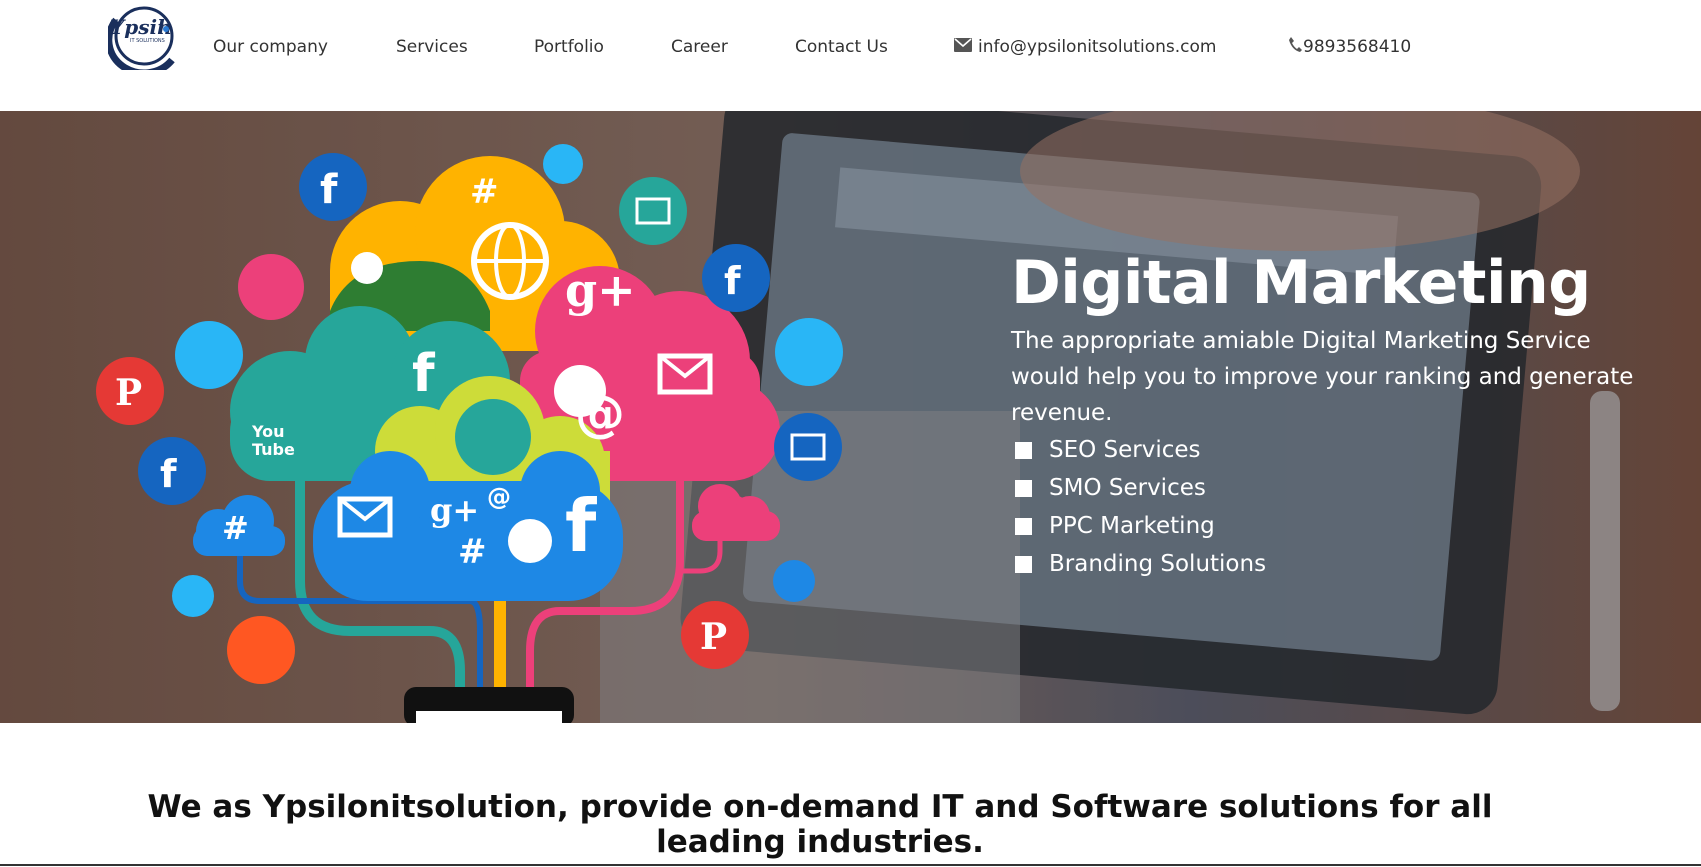 Image resolution: width=1701 pixels, height=867 pixels. What do you see at coordinates (1331, 564) in the screenshot?
I see `list-item: Branding Solutions` at bounding box center [1331, 564].